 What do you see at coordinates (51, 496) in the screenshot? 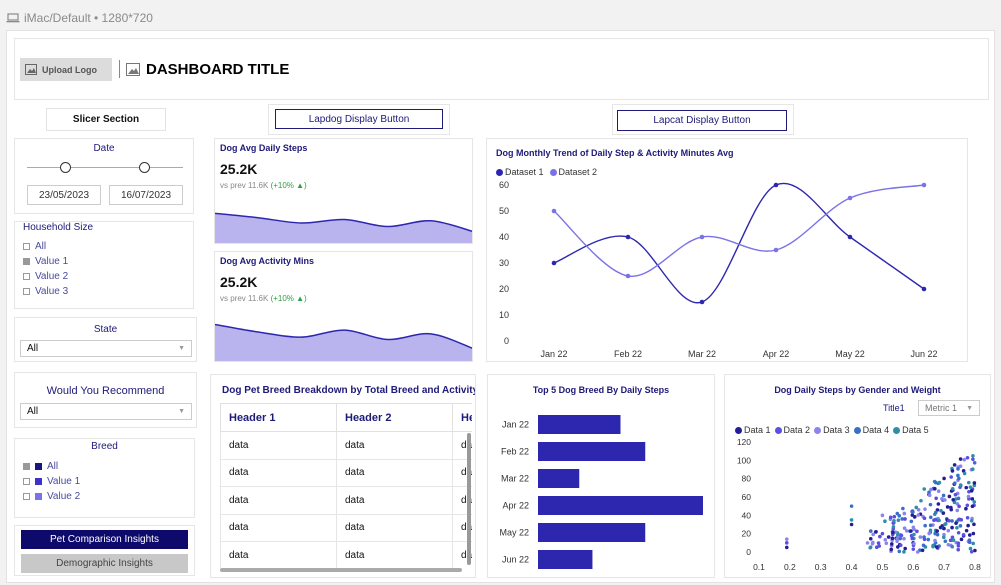
I see `breed-item-2: Value 2` at bounding box center [51, 496].